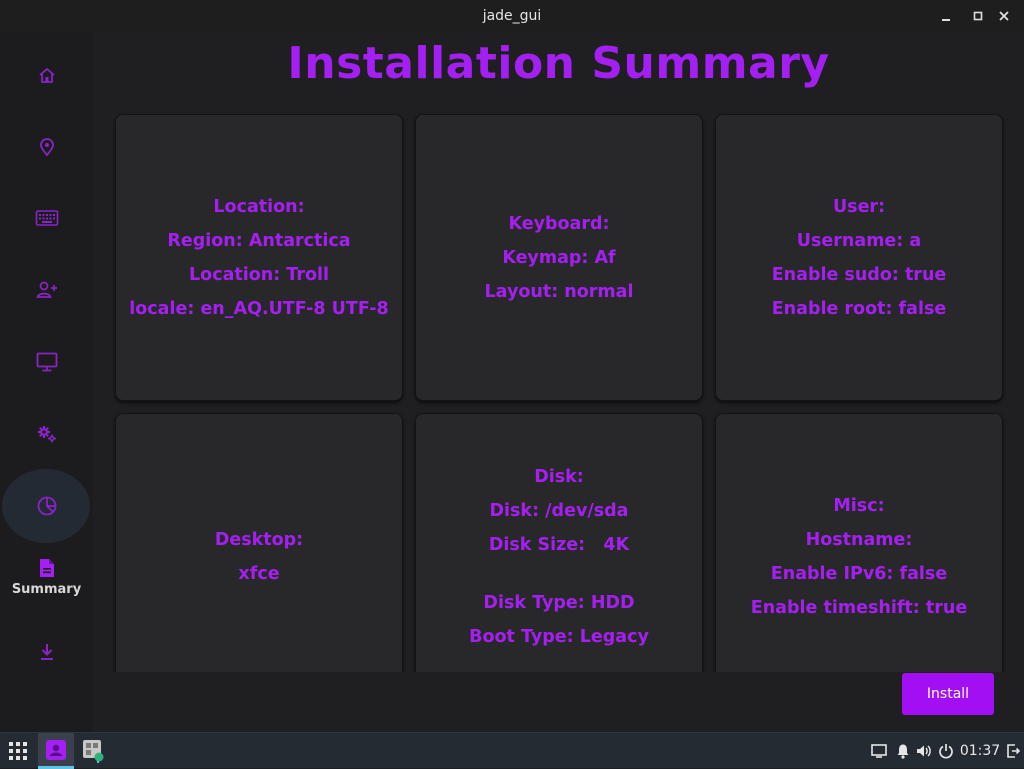  I want to click on minimize-icon, so click(946, 20).